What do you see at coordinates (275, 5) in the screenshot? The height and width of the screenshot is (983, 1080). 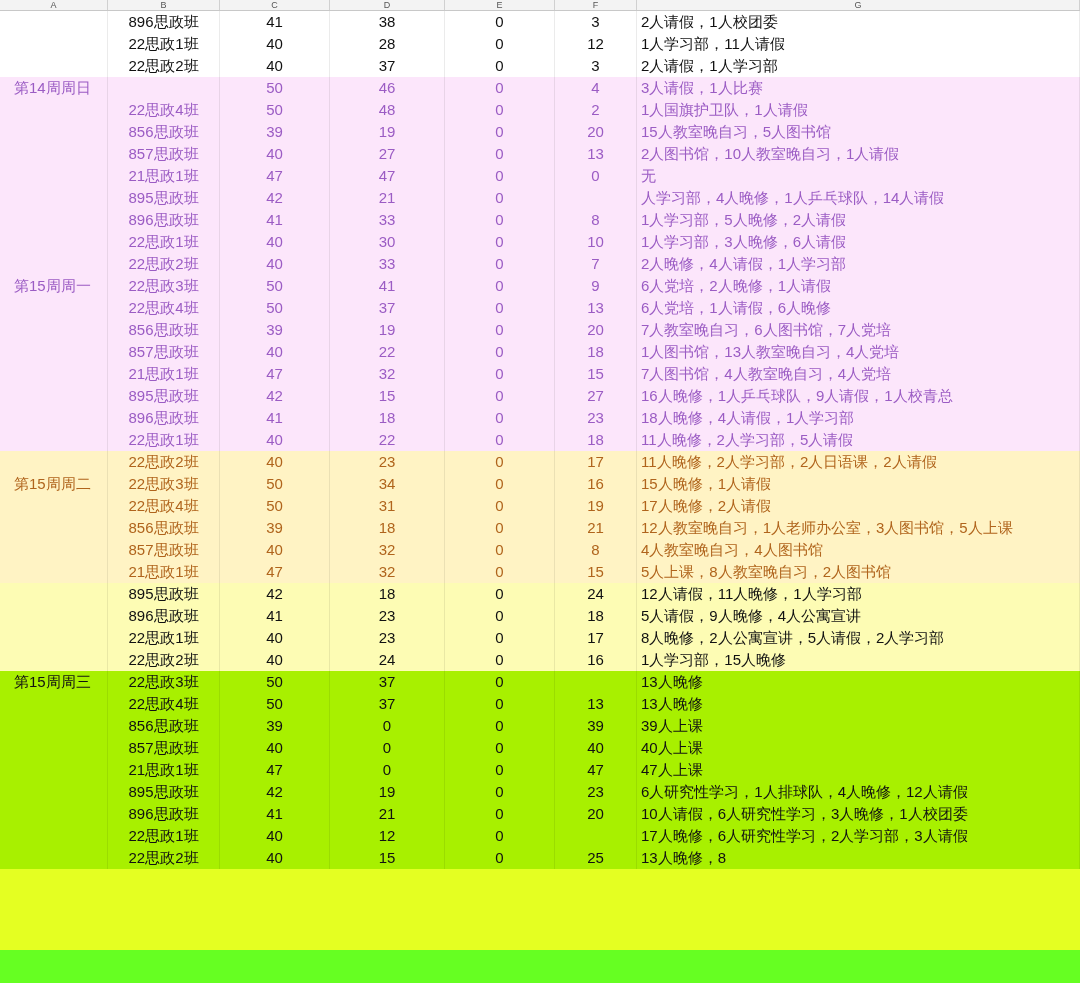 I see `column-header: C` at bounding box center [275, 5].